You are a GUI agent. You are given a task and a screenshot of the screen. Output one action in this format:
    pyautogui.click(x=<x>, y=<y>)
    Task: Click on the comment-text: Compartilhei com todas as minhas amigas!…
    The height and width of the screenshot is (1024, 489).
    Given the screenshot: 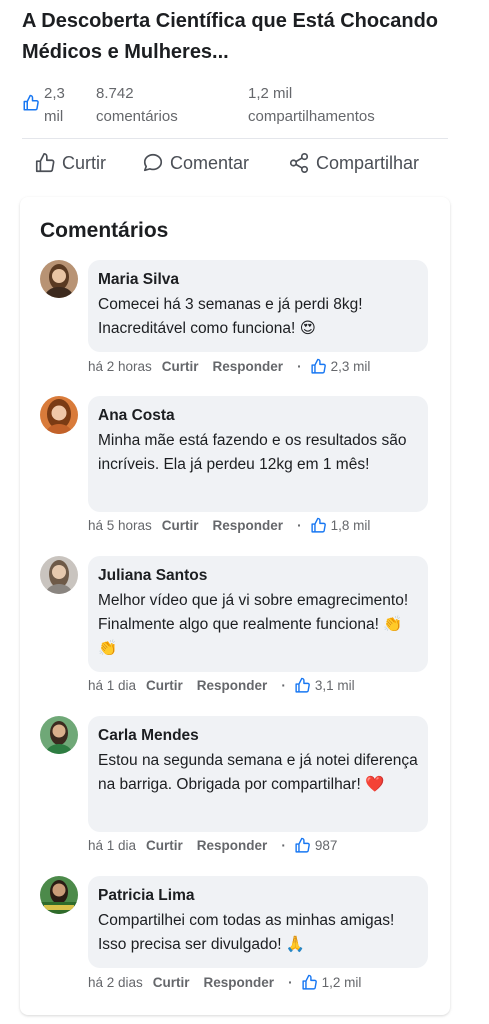 What is the action you would take?
    pyautogui.click(x=246, y=932)
    